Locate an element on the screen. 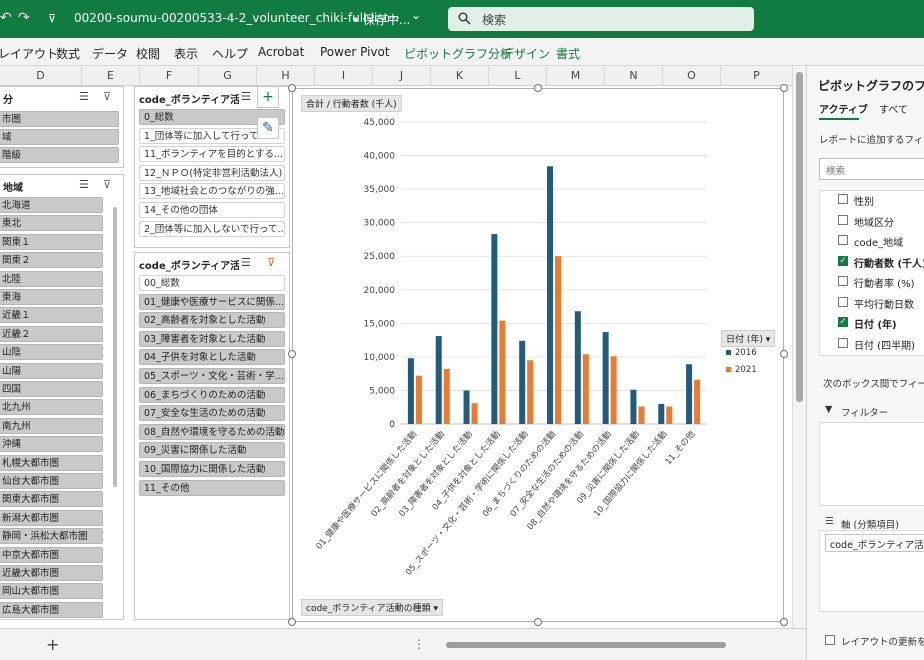 This screenshot has height=660, width=924. slicer-item: 四国 is located at coordinates (51, 389).